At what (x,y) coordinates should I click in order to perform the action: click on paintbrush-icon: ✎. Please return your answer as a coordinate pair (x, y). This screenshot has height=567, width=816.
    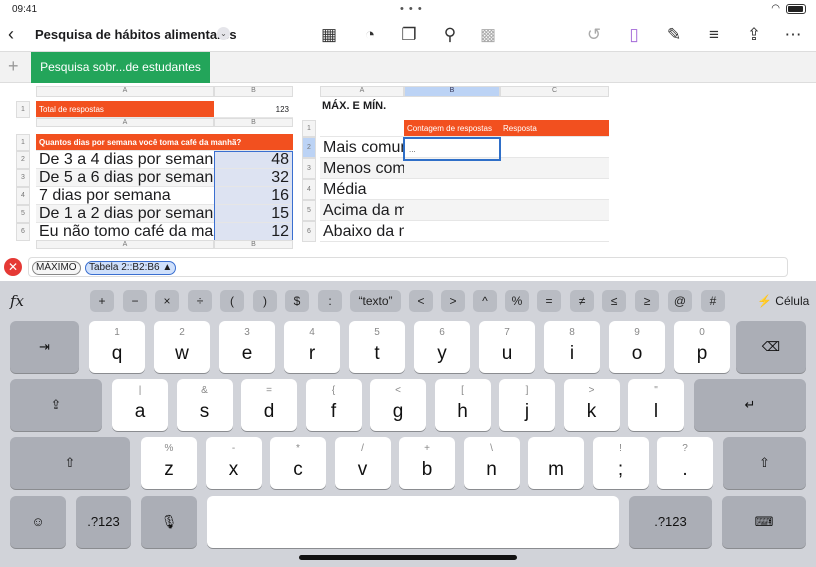
    Looking at the image, I should click on (674, 35).